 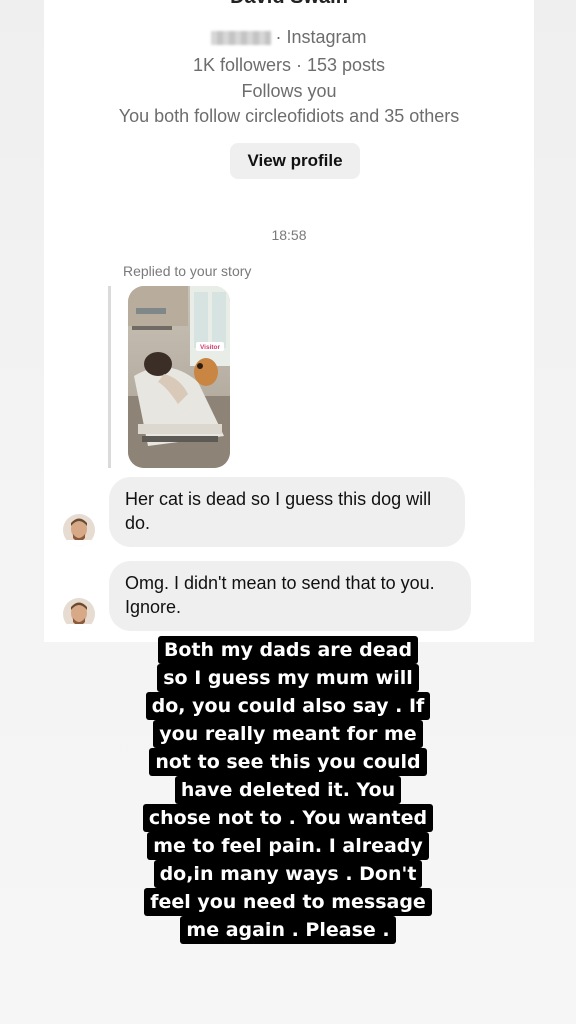 What do you see at coordinates (288, 846) in the screenshot?
I see `overlay-line: me to feel pain. I already` at bounding box center [288, 846].